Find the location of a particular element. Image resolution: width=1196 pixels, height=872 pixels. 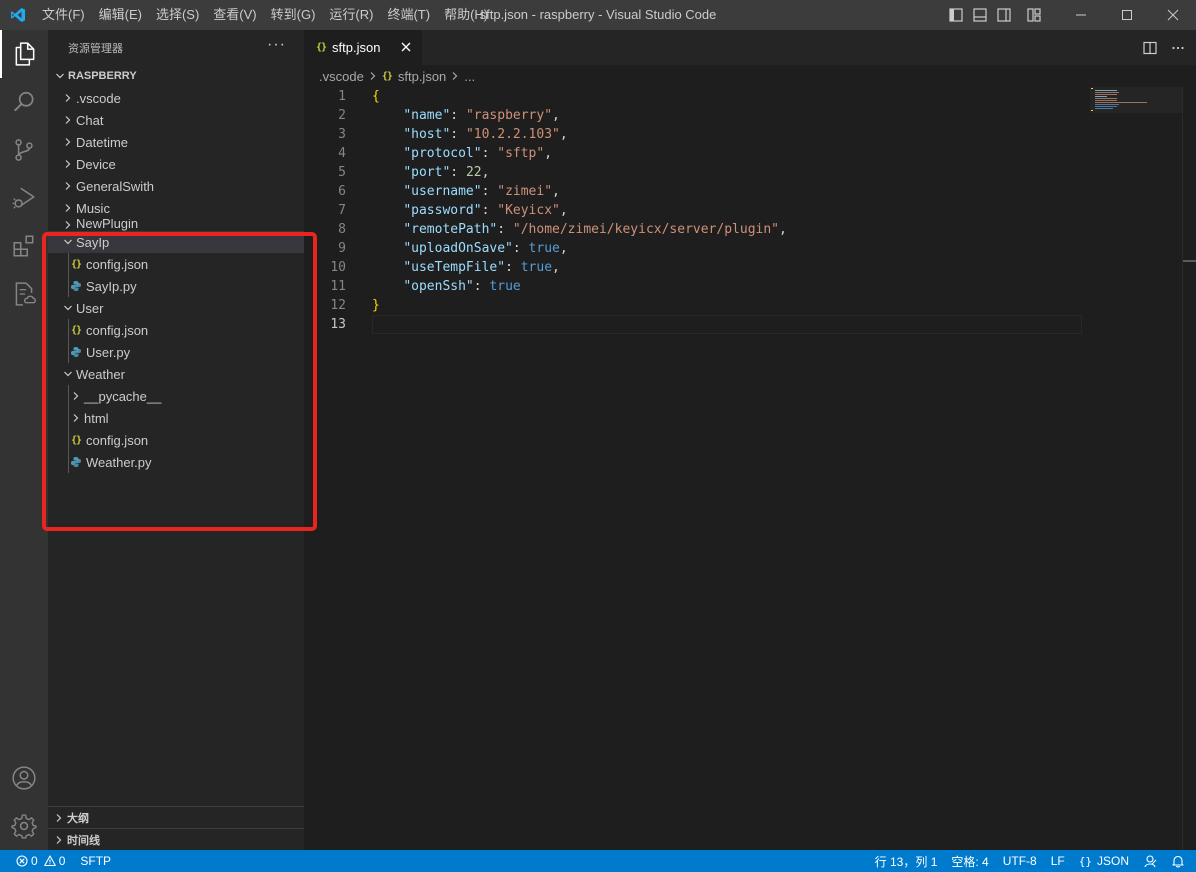

menu-item-2: 选择(S) is located at coordinates (177, 15).